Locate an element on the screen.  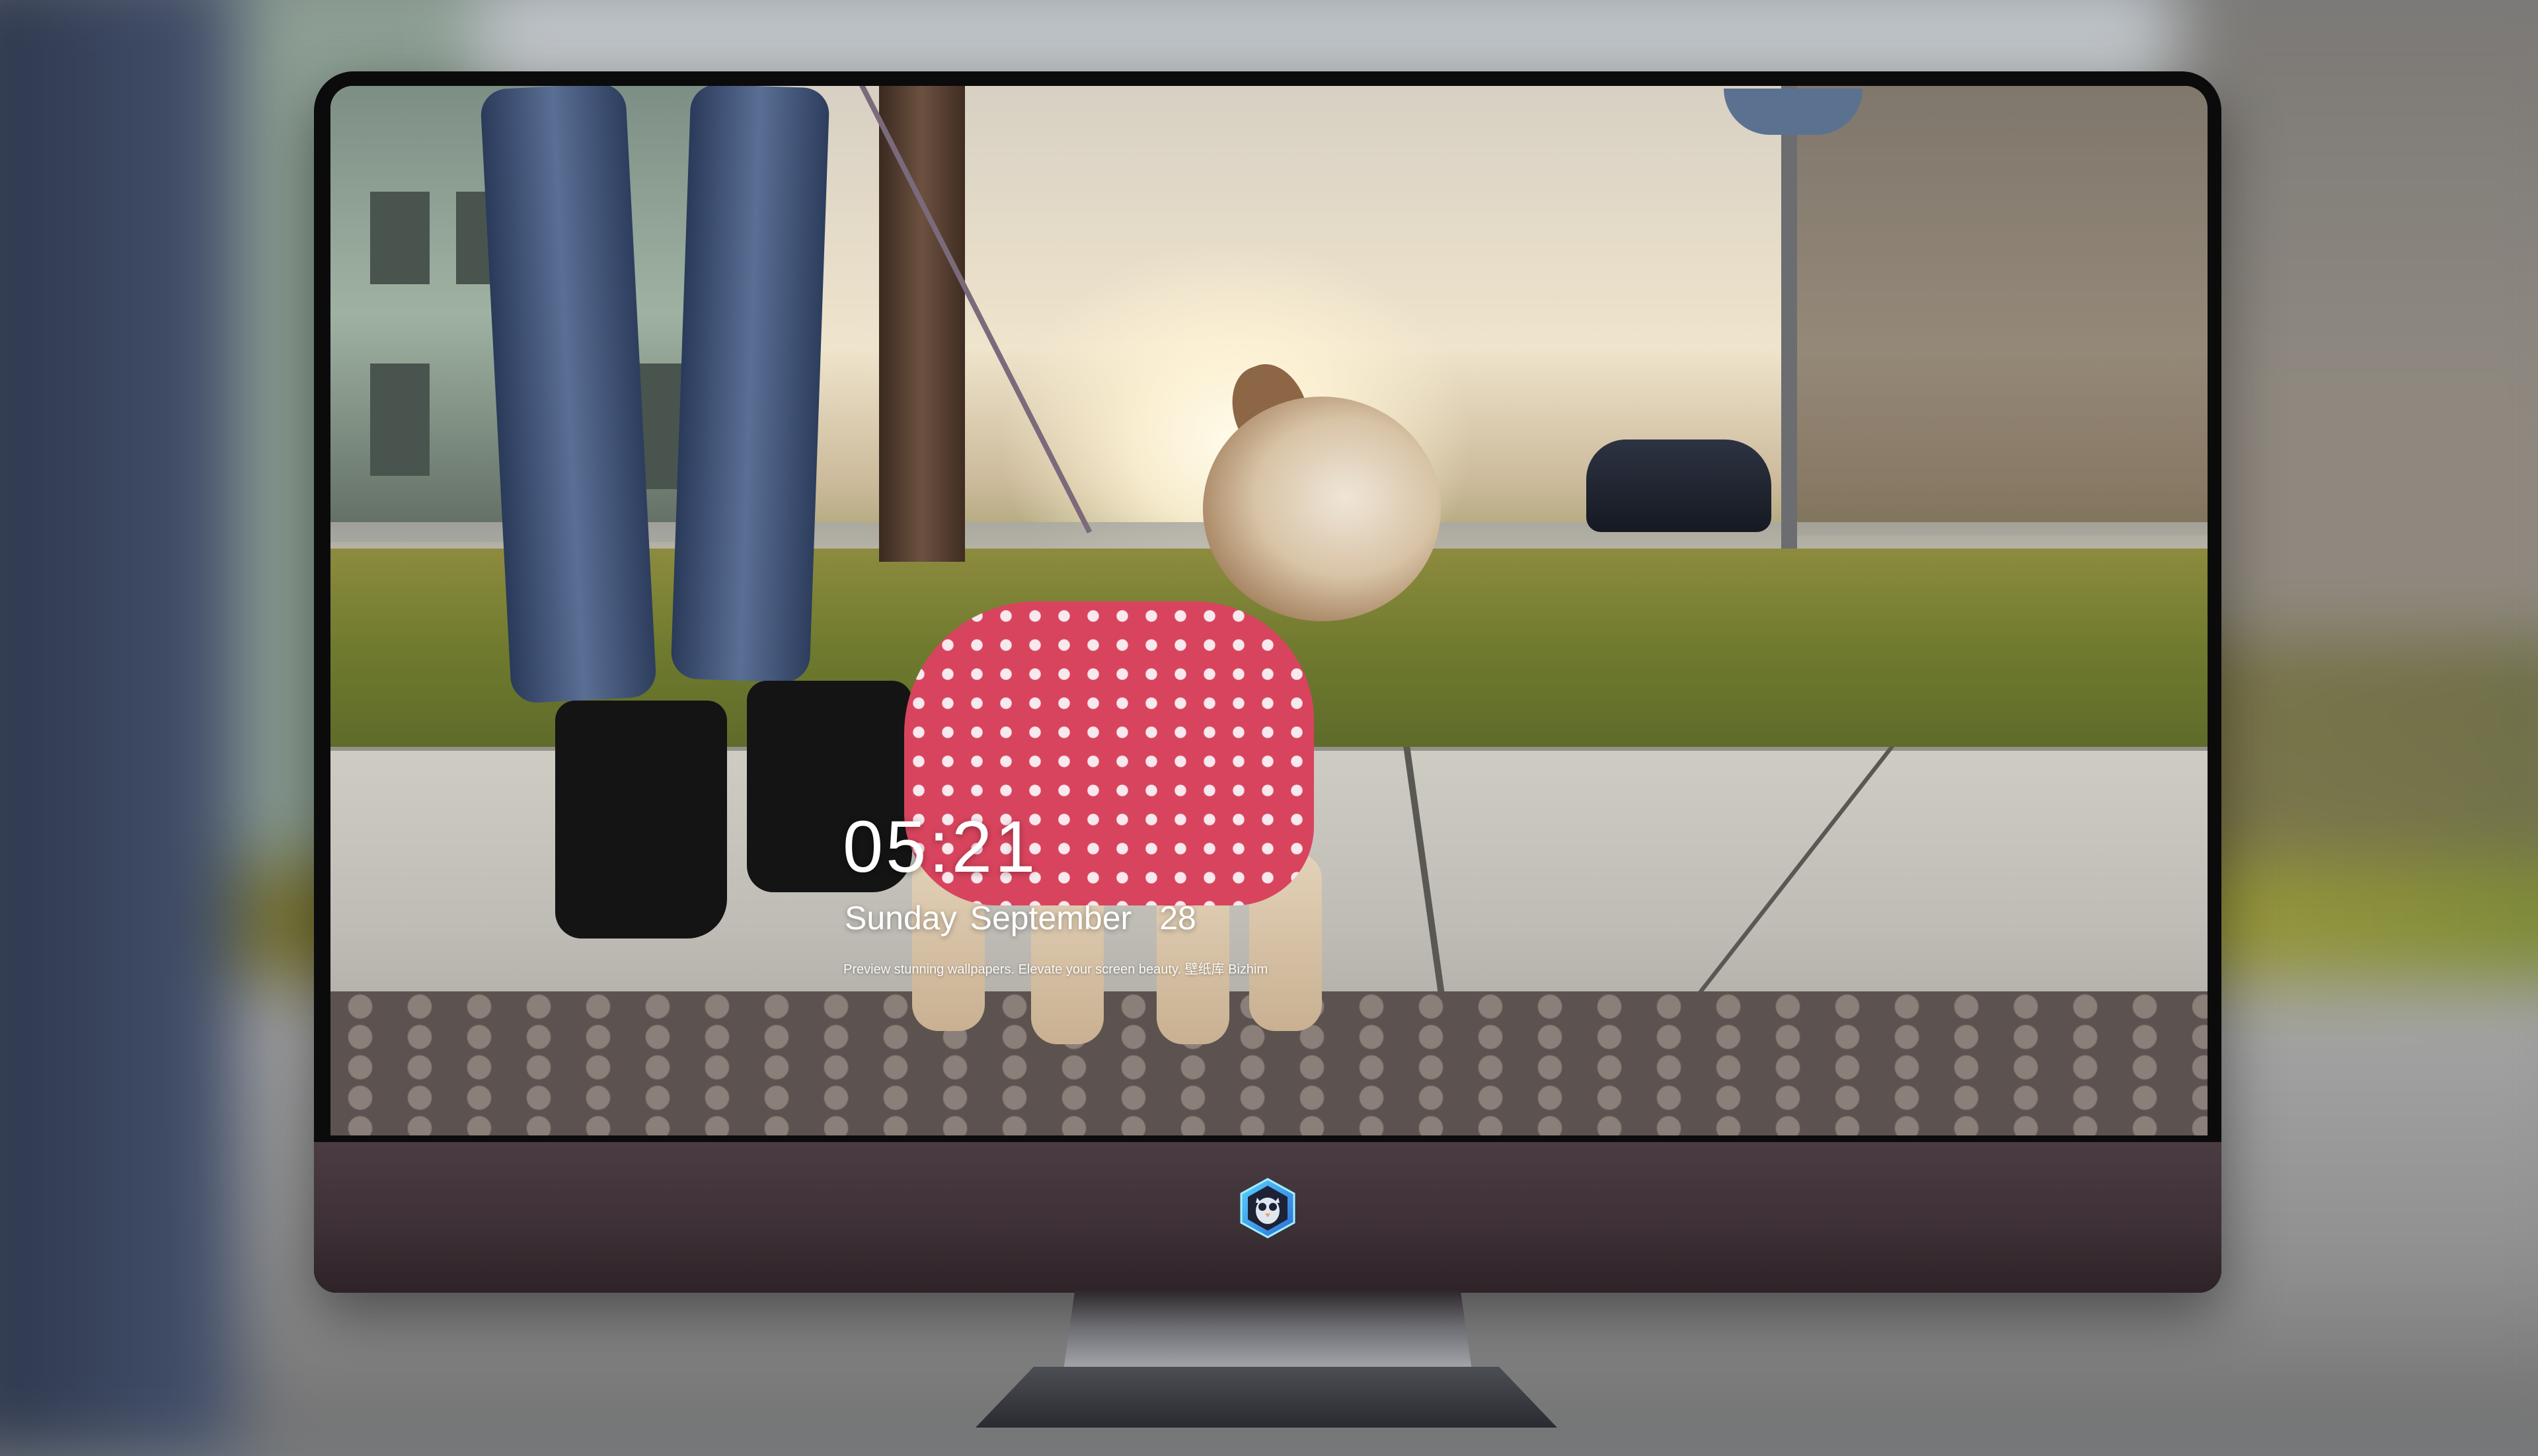
lock-screen-date: Sunday September 28 is located at coordinates (1027, 918).